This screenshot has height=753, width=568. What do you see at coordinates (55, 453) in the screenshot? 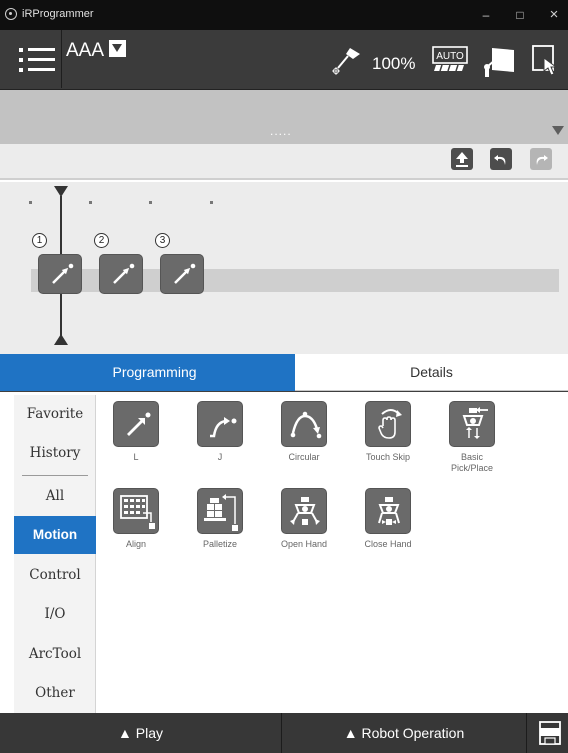
I see `category-history: History` at bounding box center [55, 453].